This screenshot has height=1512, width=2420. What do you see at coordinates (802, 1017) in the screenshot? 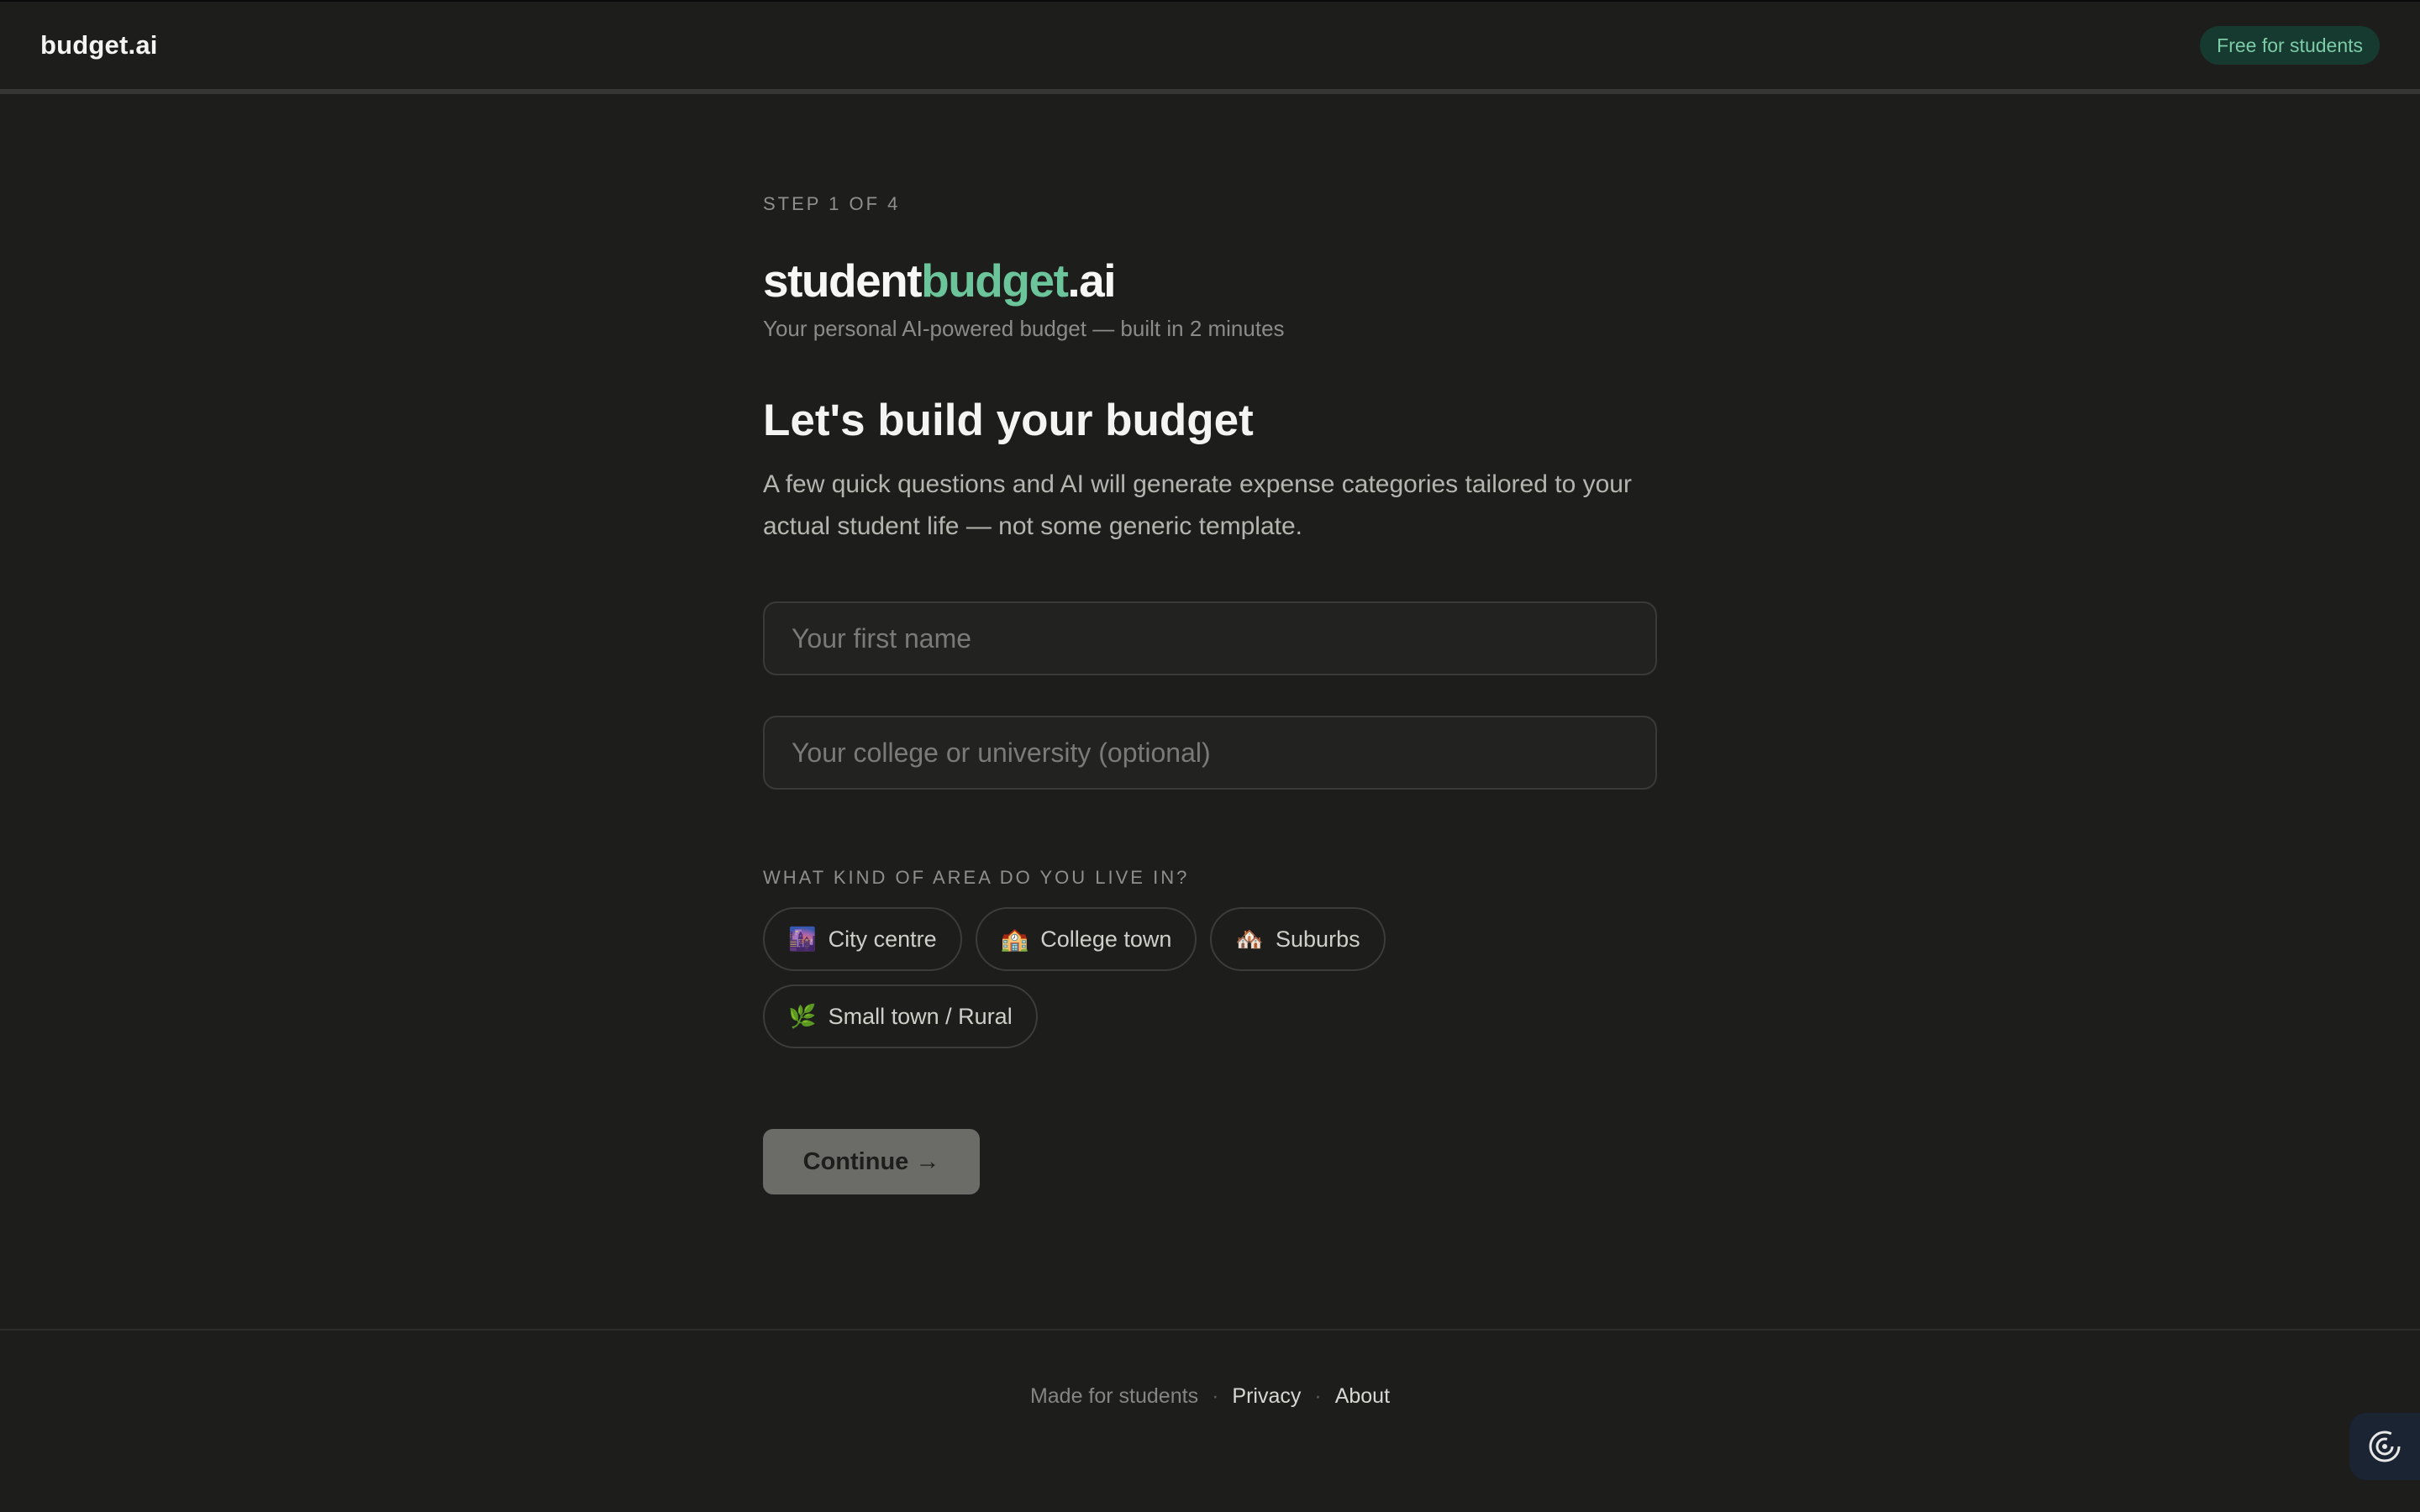
I see `herb-icon: 🌿` at bounding box center [802, 1017].